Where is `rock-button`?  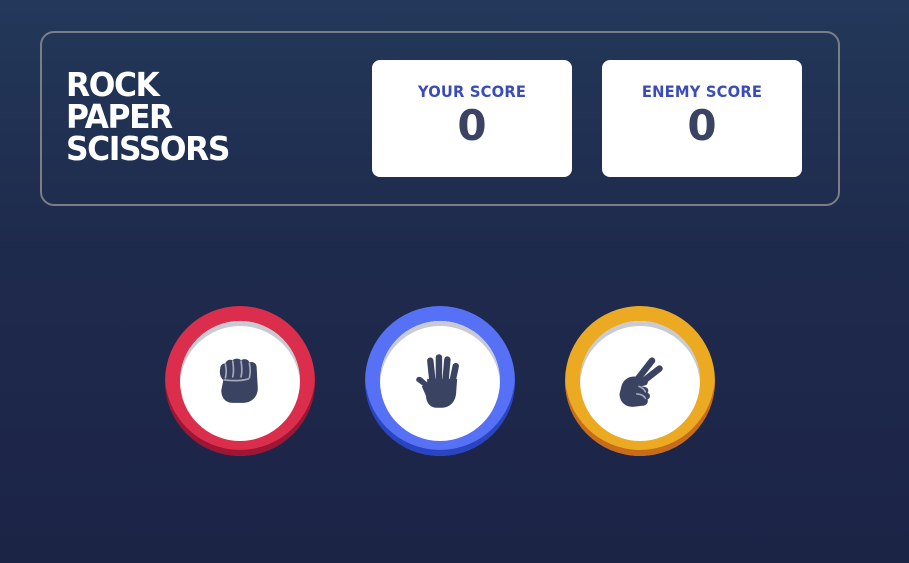
rock-button is located at coordinates (240, 381).